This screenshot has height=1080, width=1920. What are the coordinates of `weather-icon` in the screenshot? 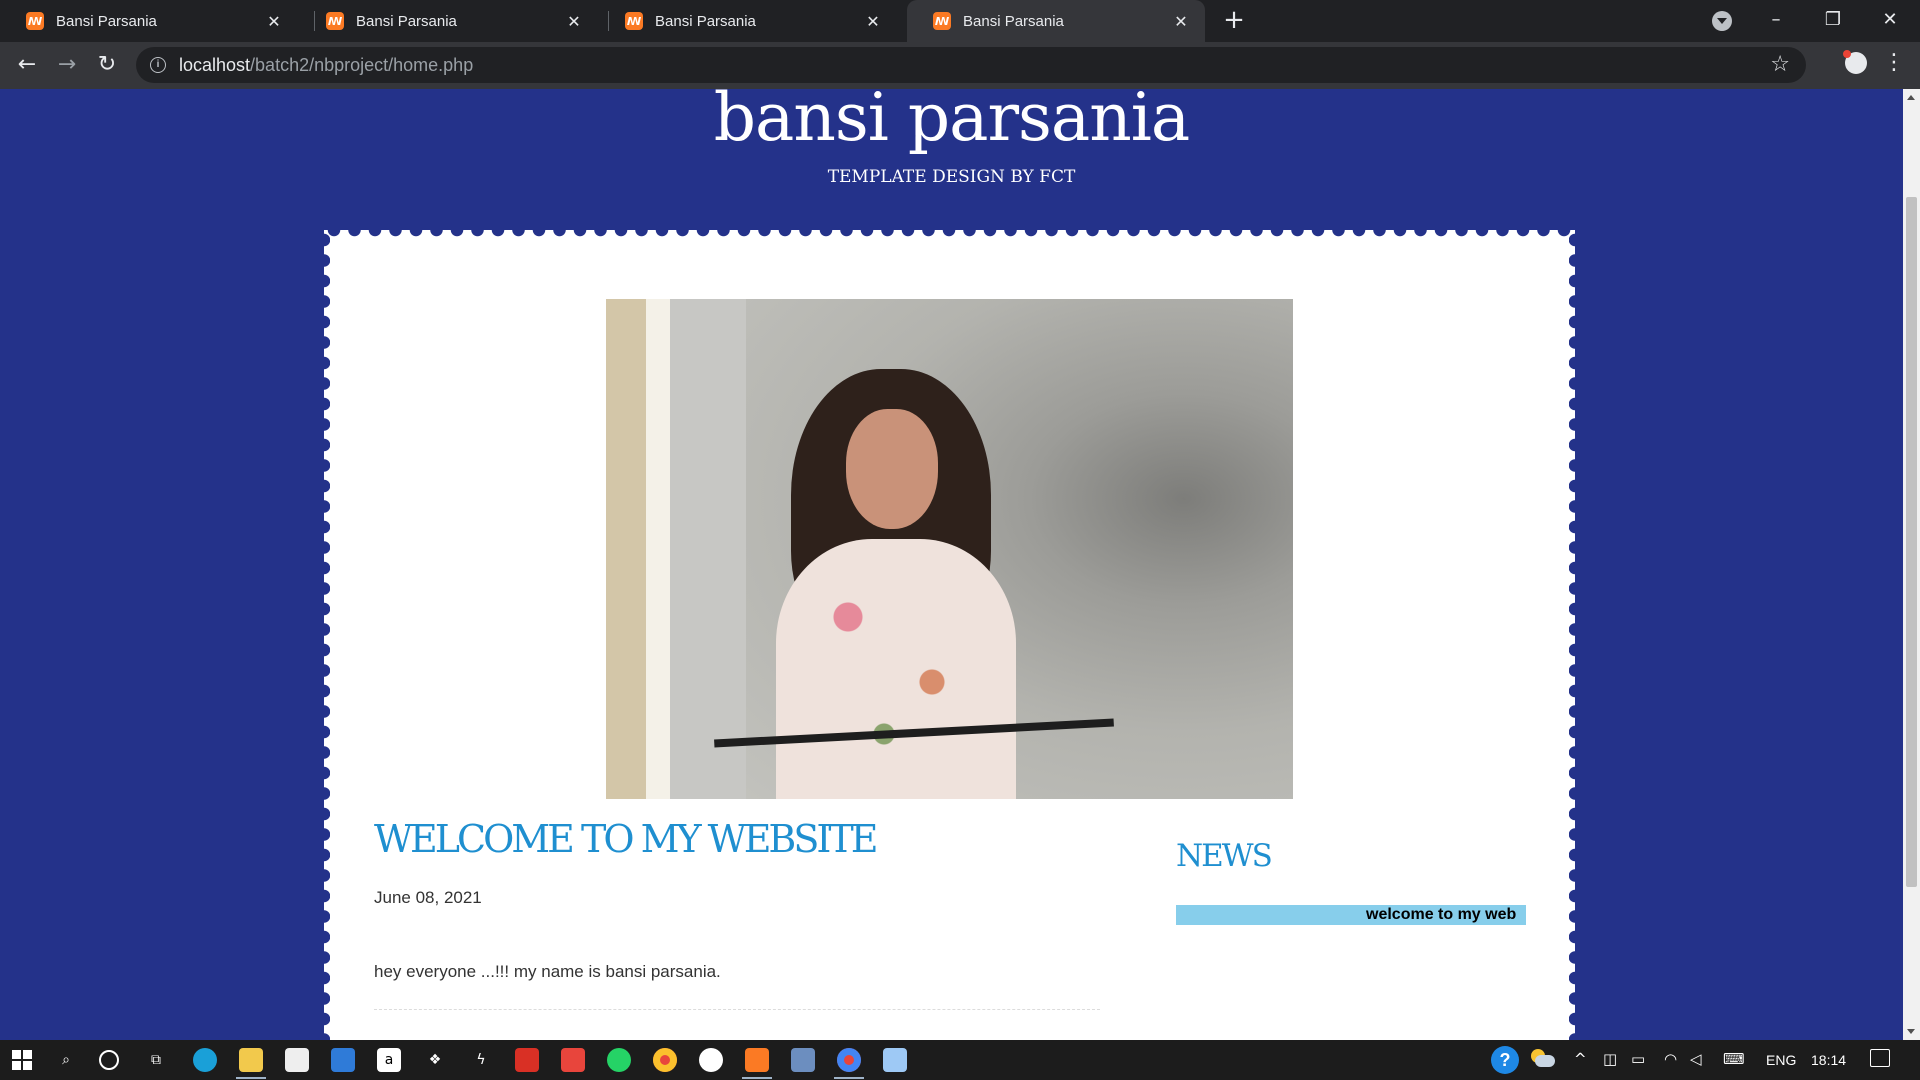 It's located at (1543, 1059).